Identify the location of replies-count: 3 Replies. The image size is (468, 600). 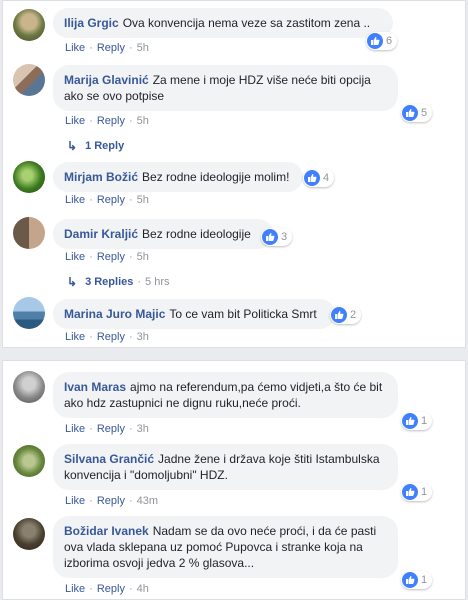
(109, 282).